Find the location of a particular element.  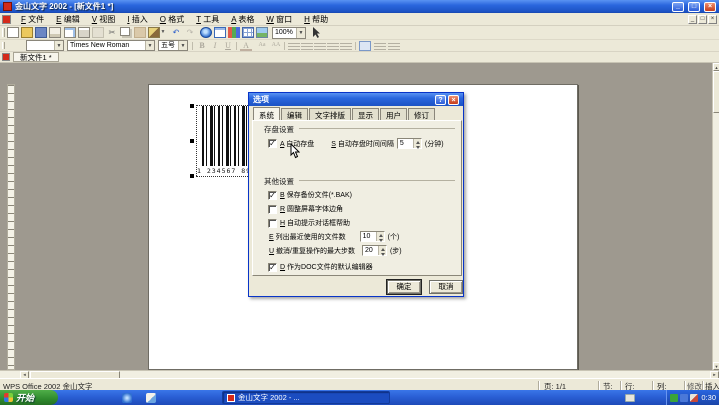

cancel-button: 取消 is located at coordinates (446, 287).